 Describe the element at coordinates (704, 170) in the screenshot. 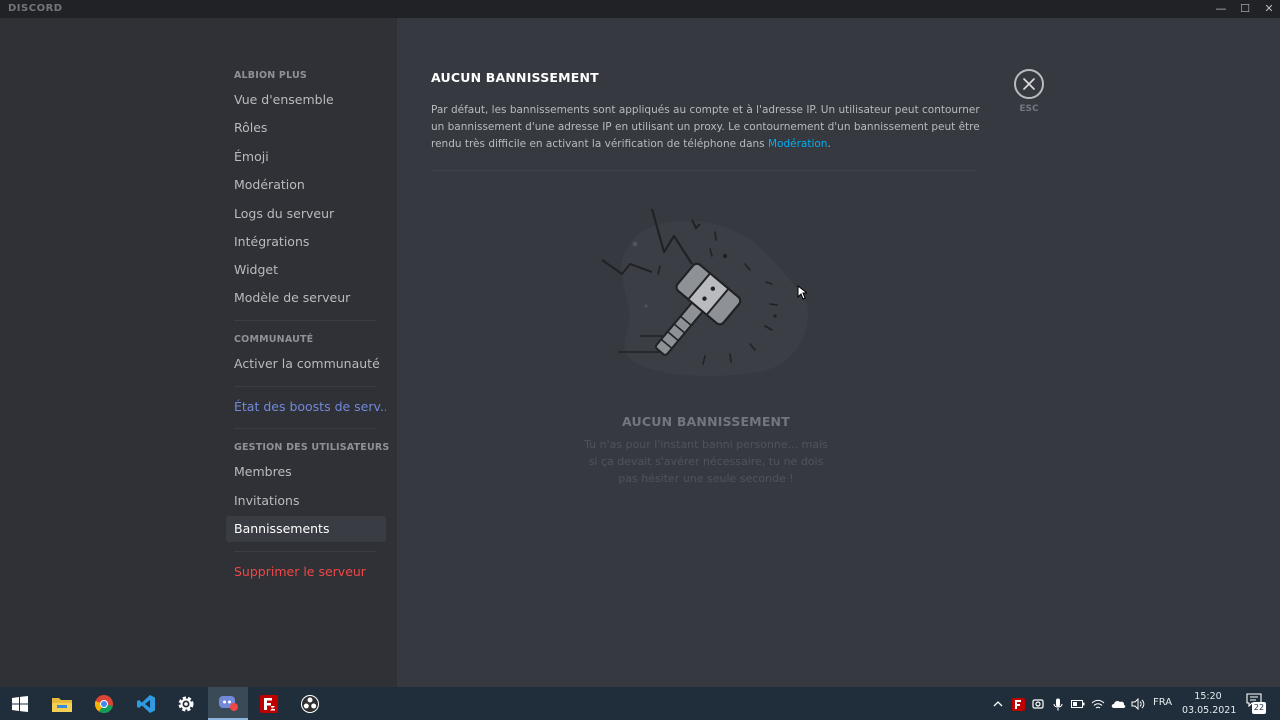

I see `content-divider` at that location.